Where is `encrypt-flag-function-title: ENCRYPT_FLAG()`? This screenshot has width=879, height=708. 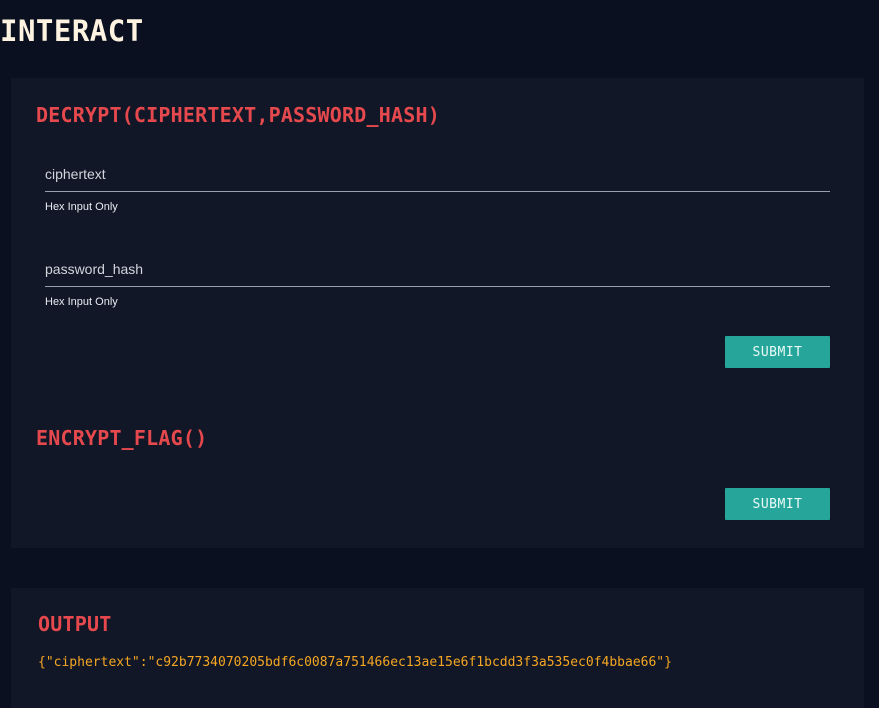
encrypt-flag-function-title: ENCRYPT_FLAG() is located at coordinates (122, 438).